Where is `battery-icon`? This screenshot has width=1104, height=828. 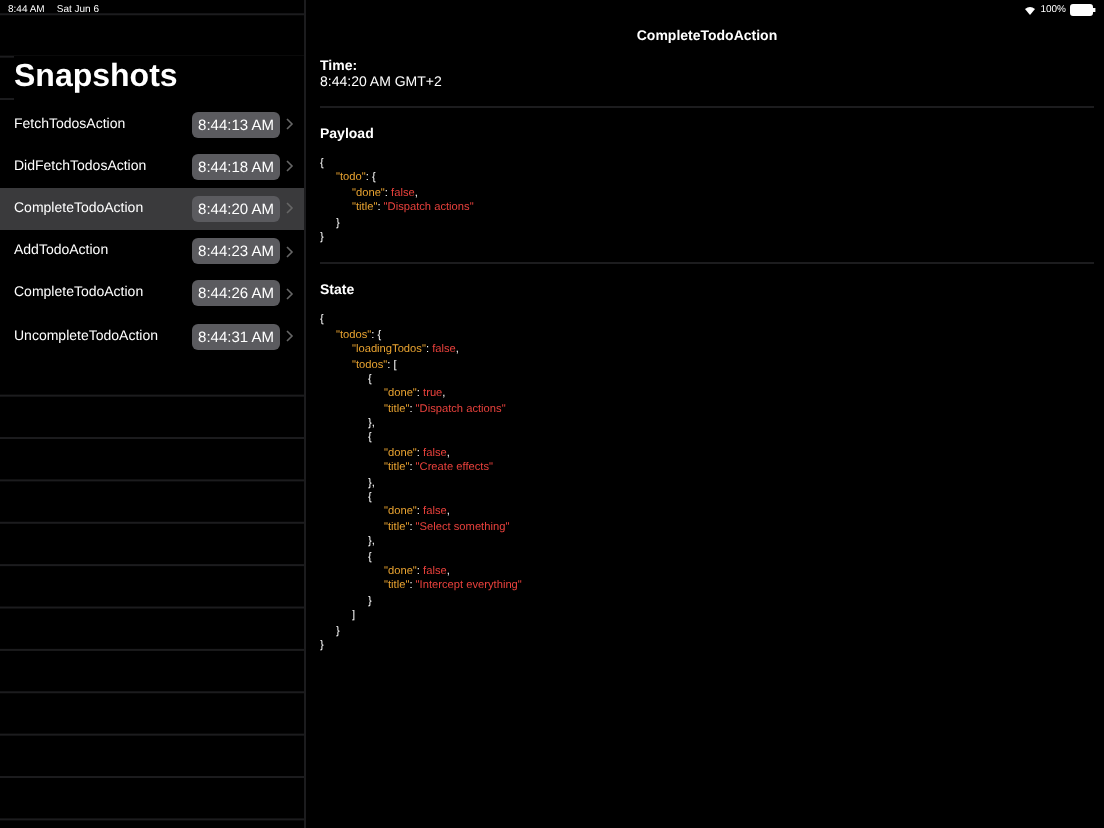 battery-icon is located at coordinates (1083, 10).